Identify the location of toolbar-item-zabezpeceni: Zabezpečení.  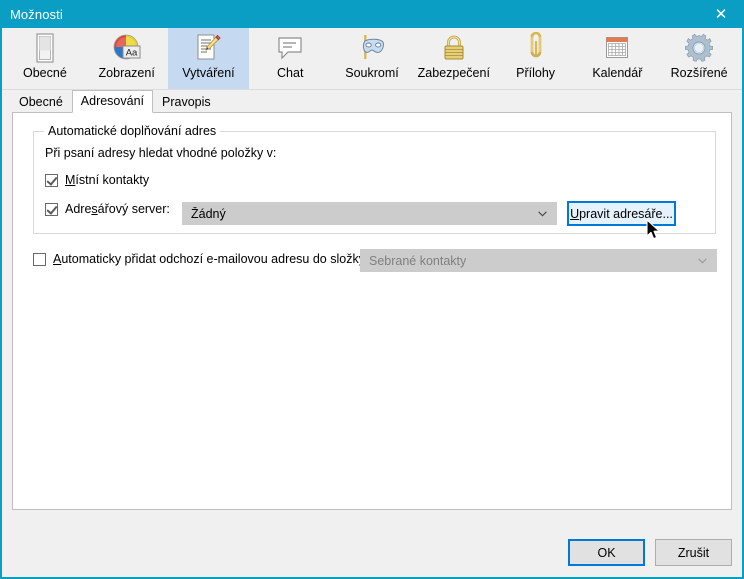
(454, 58).